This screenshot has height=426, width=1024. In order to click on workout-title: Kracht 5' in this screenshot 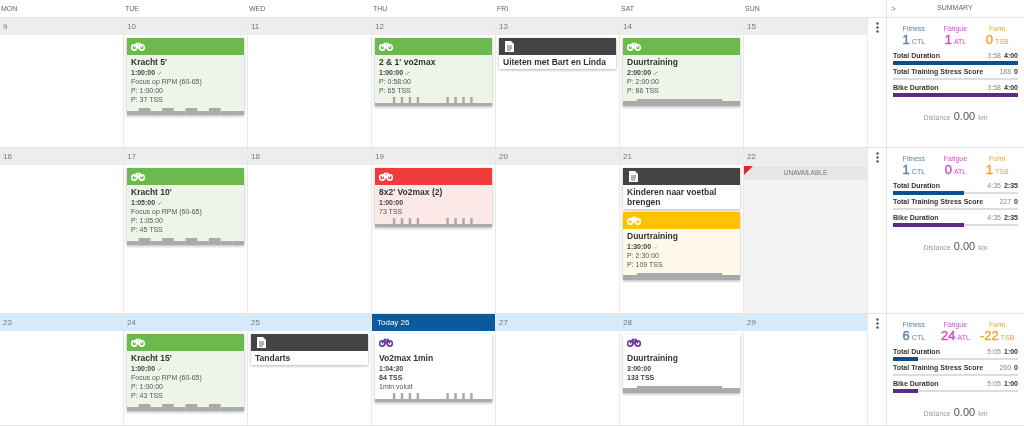, I will do `click(150, 62)`.